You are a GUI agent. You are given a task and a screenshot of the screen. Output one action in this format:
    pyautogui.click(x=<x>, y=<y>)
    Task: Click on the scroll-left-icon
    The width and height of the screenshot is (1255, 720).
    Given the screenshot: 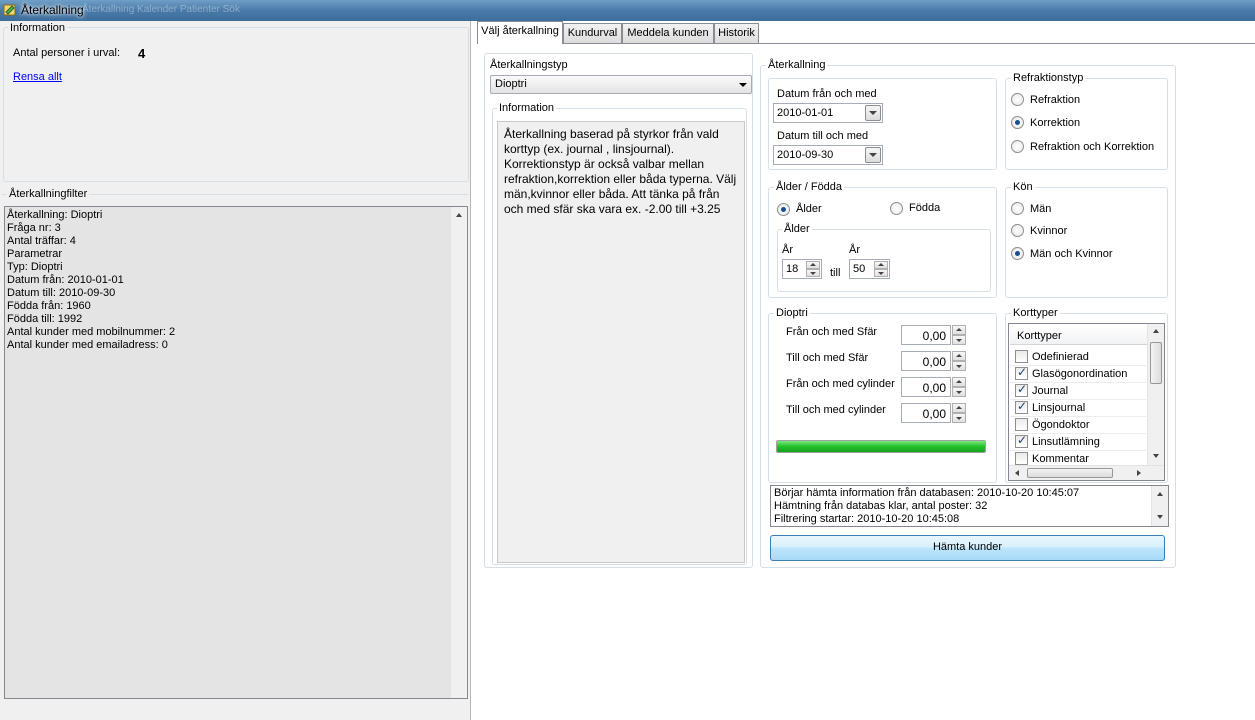 What is the action you would take?
    pyautogui.click(x=1017, y=473)
    